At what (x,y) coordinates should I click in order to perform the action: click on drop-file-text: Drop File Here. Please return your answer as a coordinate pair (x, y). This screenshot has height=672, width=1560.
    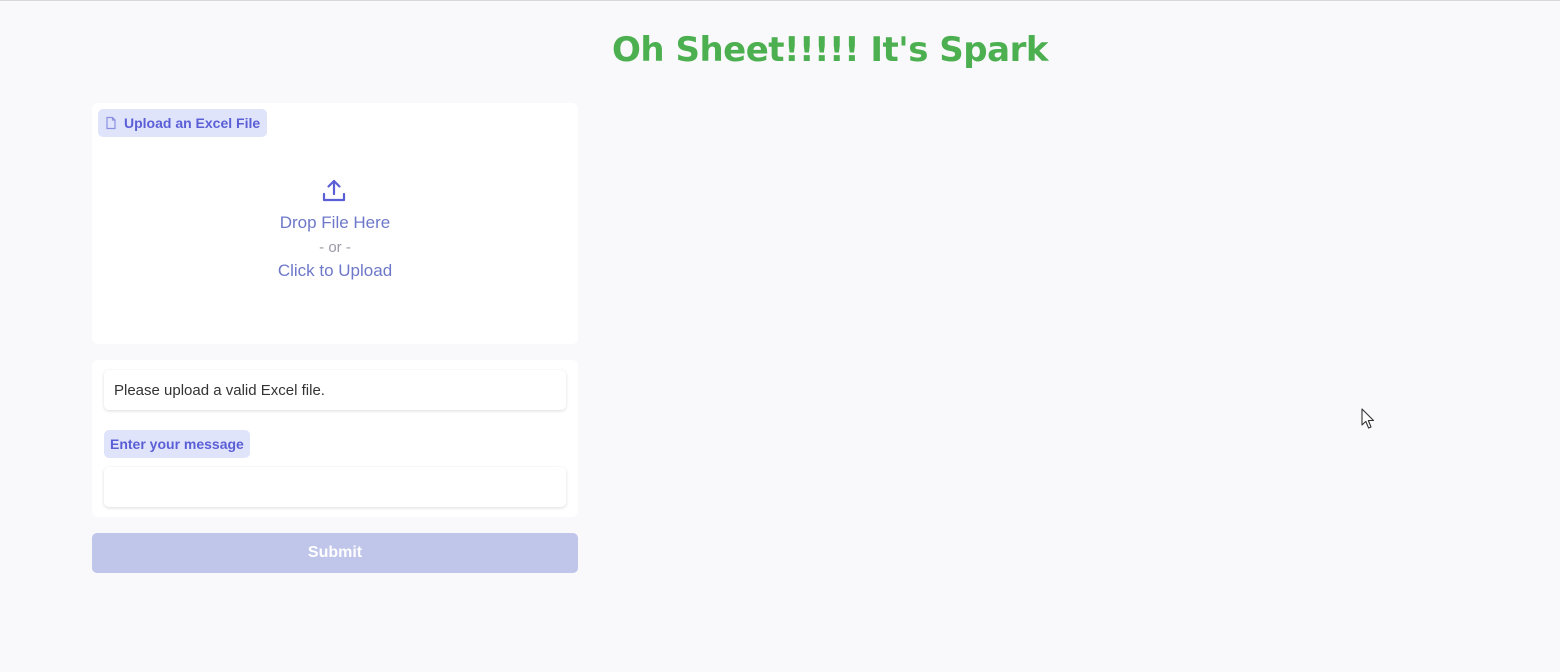
    Looking at the image, I should click on (335, 222).